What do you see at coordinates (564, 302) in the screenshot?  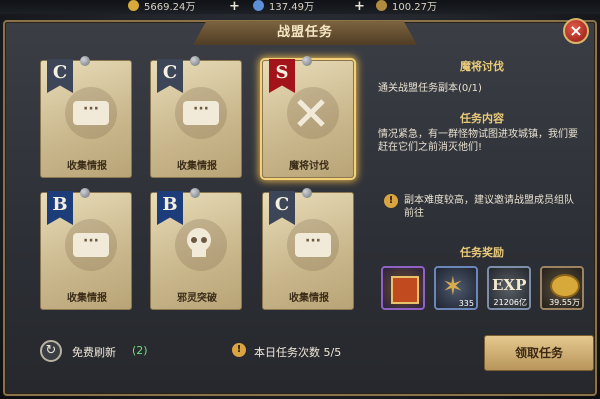 I see `reward-count: 39.55万` at bounding box center [564, 302].